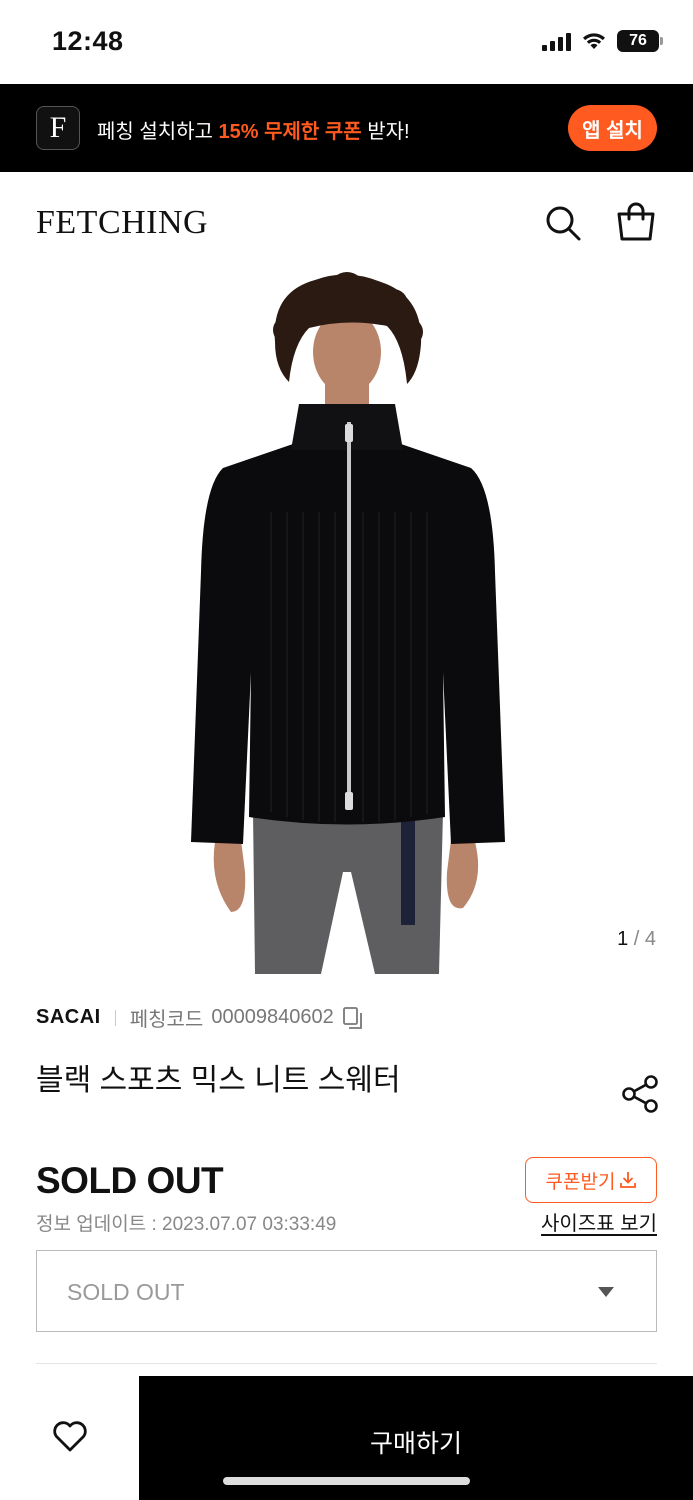  Describe the element at coordinates (563, 223) in the screenshot. I see `search-icon` at that location.